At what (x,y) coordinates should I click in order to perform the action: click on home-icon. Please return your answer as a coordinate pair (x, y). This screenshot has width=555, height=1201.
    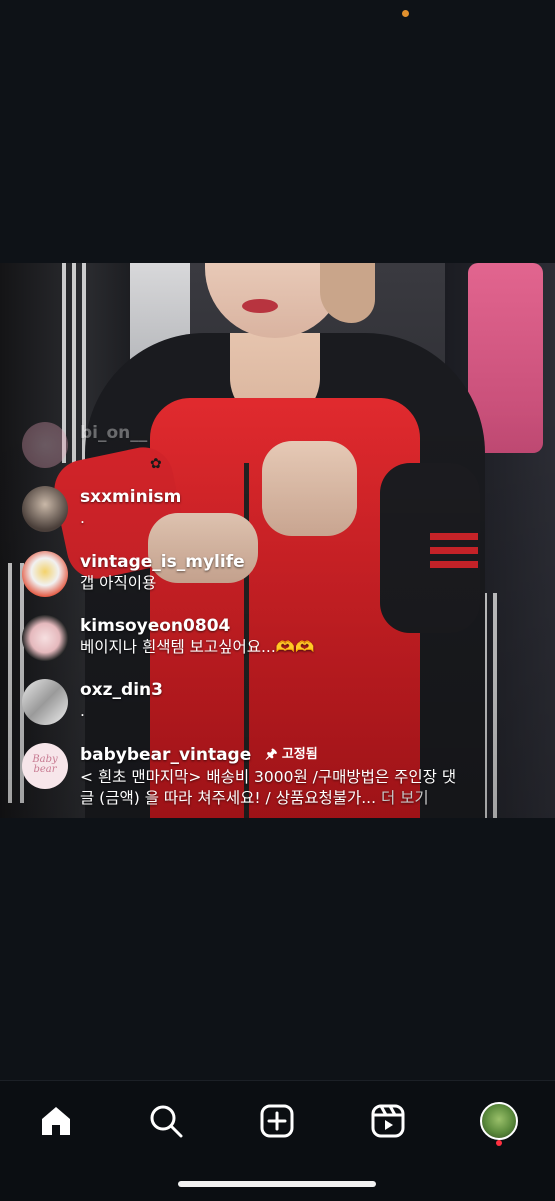
    Looking at the image, I should click on (56, 1121).